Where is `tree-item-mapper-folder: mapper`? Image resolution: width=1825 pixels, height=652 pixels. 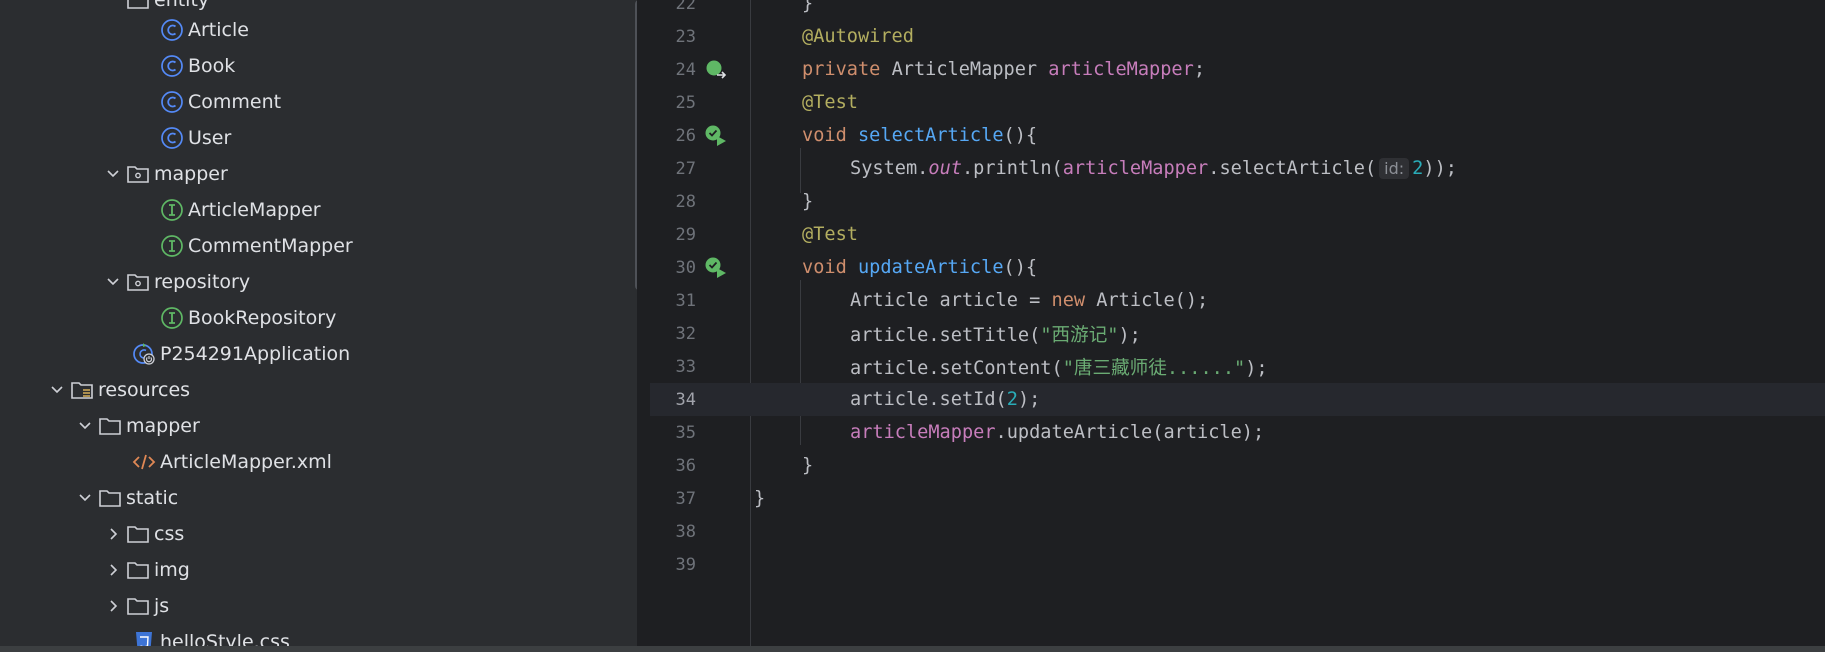
tree-item-mapper-folder: mapper is located at coordinates (136, 426).